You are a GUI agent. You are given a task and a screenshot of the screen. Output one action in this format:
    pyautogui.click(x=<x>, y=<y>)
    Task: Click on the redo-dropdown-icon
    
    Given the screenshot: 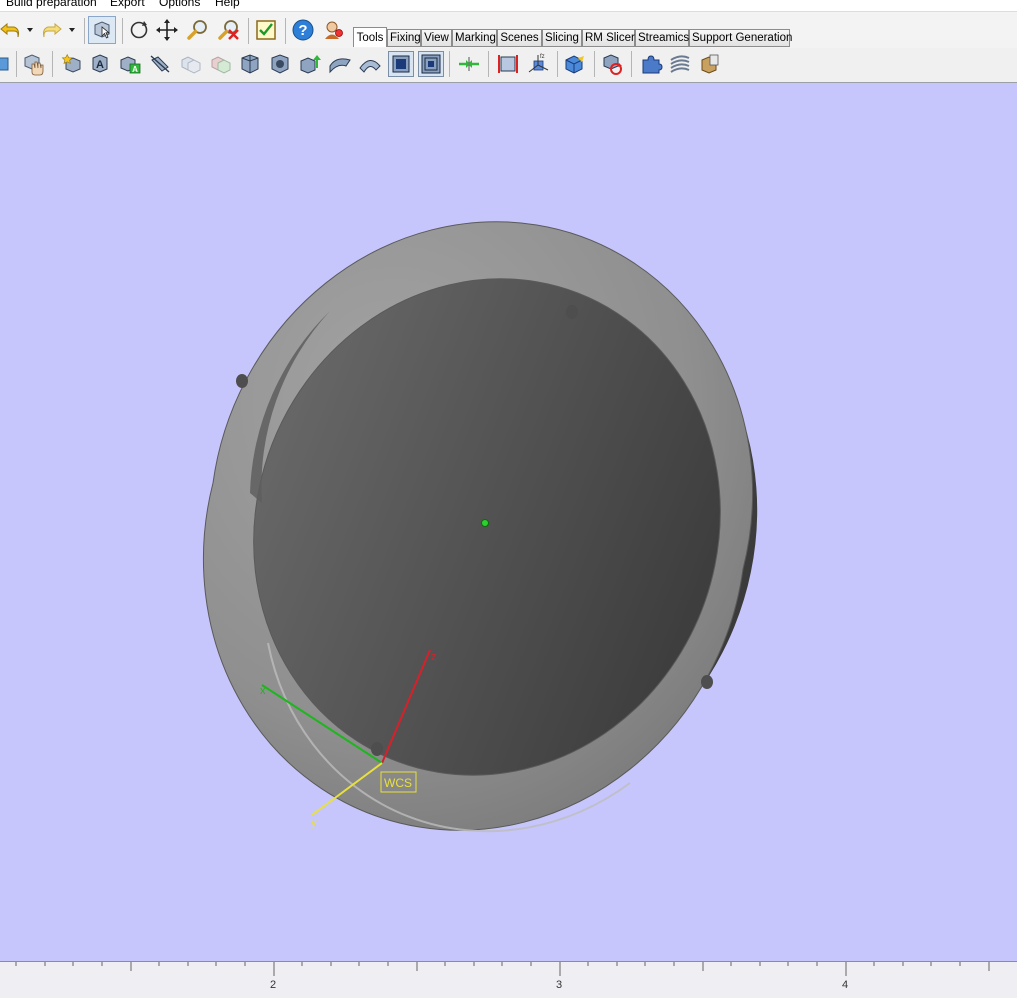 What is the action you would take?
    pyautogui.click(x=72, y=30)
    